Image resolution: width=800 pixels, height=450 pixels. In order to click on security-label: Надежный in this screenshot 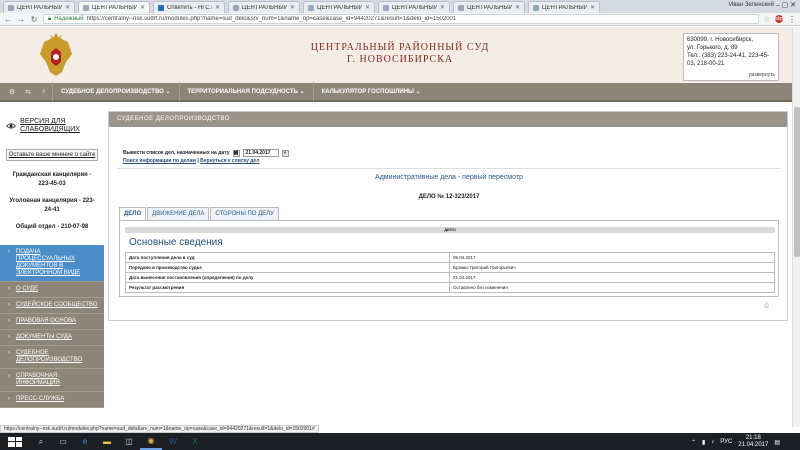, I will do `click(69, 19)`.